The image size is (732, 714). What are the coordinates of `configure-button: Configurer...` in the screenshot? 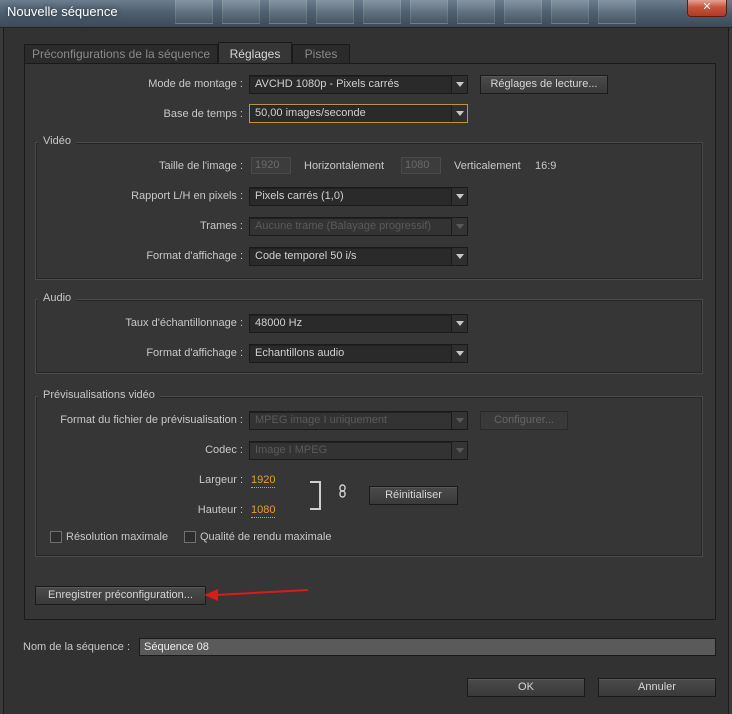 It's located at (524, 420).